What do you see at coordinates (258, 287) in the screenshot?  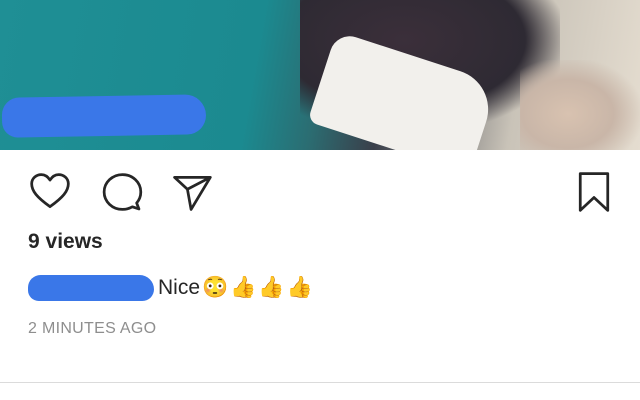 I see `caption-emoji: 😳👍👍👍` at bounding box center [258, 287].